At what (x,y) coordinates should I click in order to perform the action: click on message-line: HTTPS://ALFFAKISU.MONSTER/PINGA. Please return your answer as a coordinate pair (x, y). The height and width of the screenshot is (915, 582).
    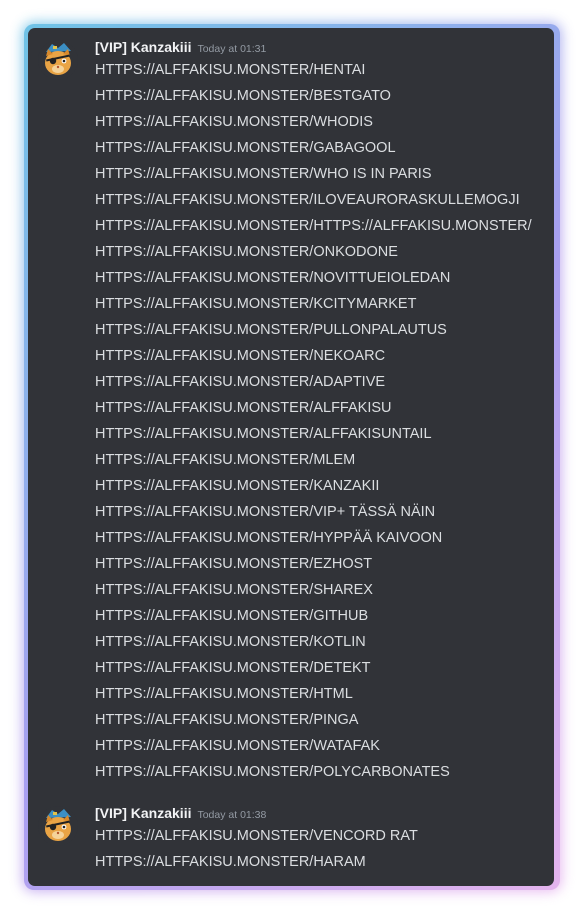
    Looking at the image, I should click on (227, 720).